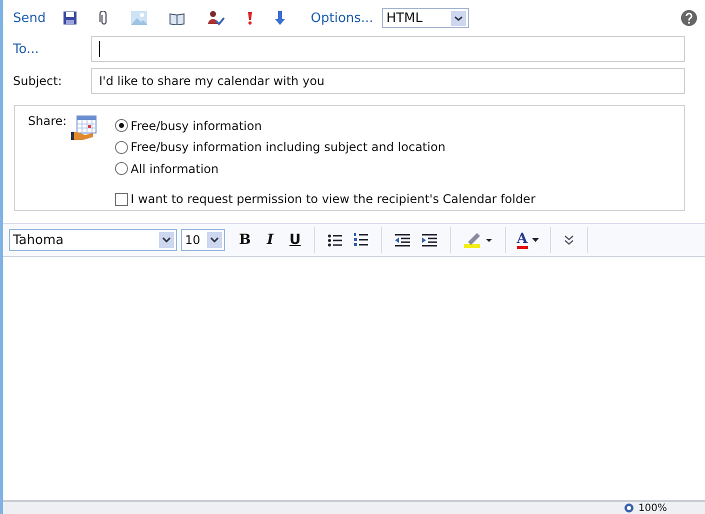 The image size is (705, 514). I want to click on text-style-button: B, so click(245, 240).